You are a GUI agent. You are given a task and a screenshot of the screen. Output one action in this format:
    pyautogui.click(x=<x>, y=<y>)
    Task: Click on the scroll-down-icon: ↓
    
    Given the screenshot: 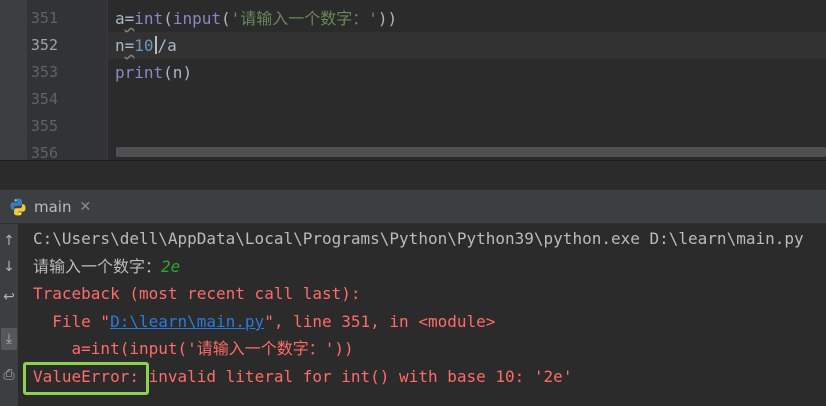 What is the action you would take?
    pyautogui.click(x=9, y=267)
    